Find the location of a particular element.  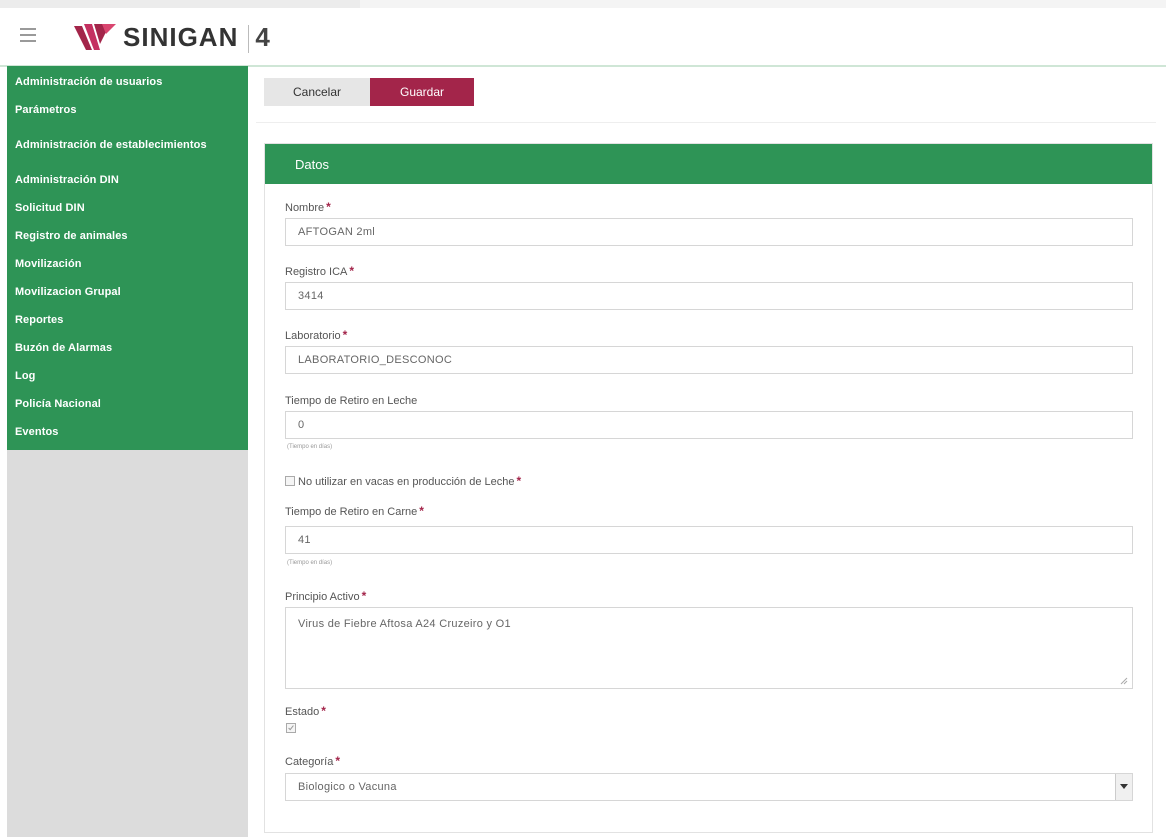

sidebar-item-usuarios: Administración de usuarios is located at coordinates (127, 82).